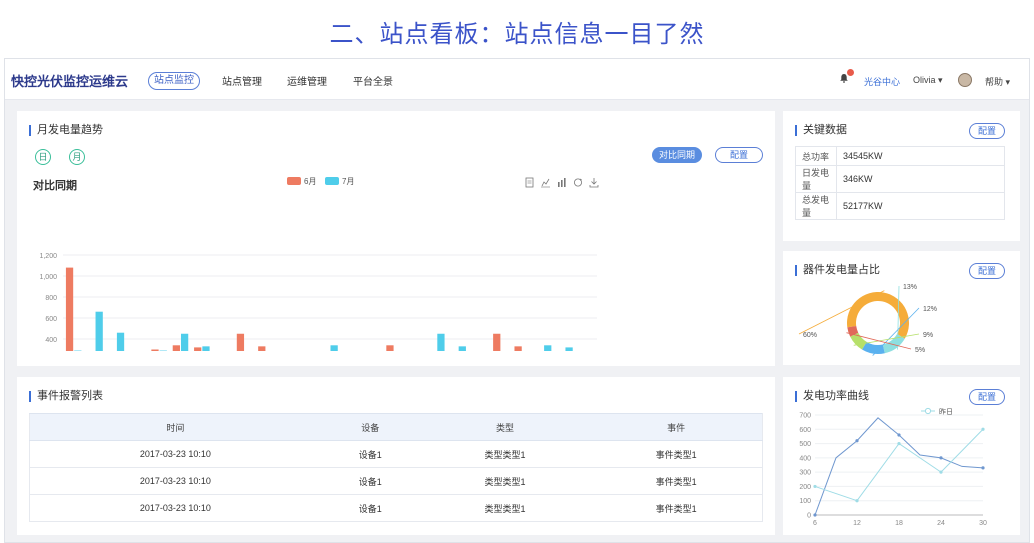  What do you see at coordinates (928, 335) in the screenshot?
I see `donut-label: 9%` at bounding box center [928, 335].